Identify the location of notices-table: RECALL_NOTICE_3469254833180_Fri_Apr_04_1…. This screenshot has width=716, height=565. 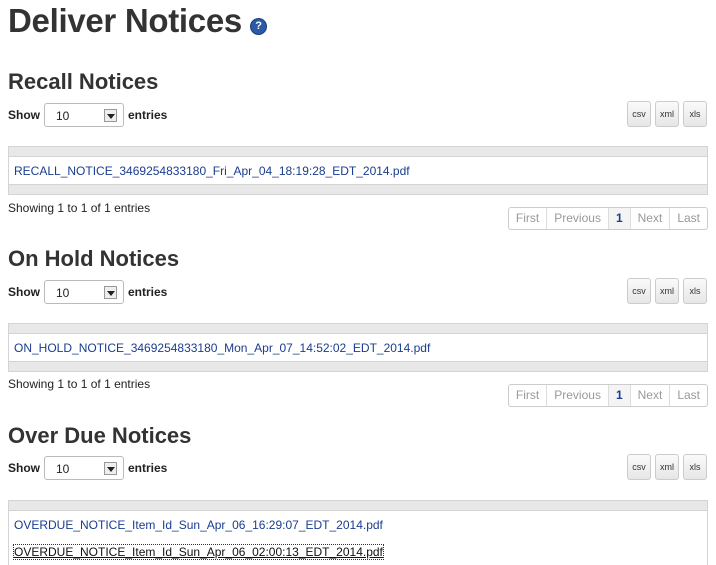
(358, 170).